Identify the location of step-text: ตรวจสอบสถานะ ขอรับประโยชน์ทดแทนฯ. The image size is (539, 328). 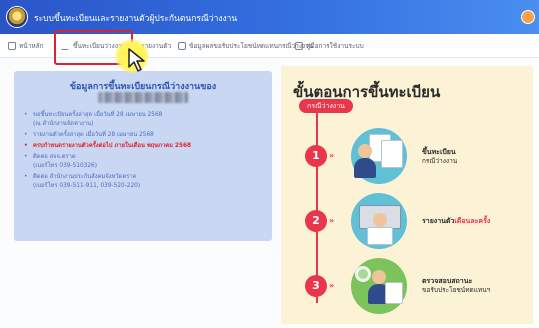
(456, 285).